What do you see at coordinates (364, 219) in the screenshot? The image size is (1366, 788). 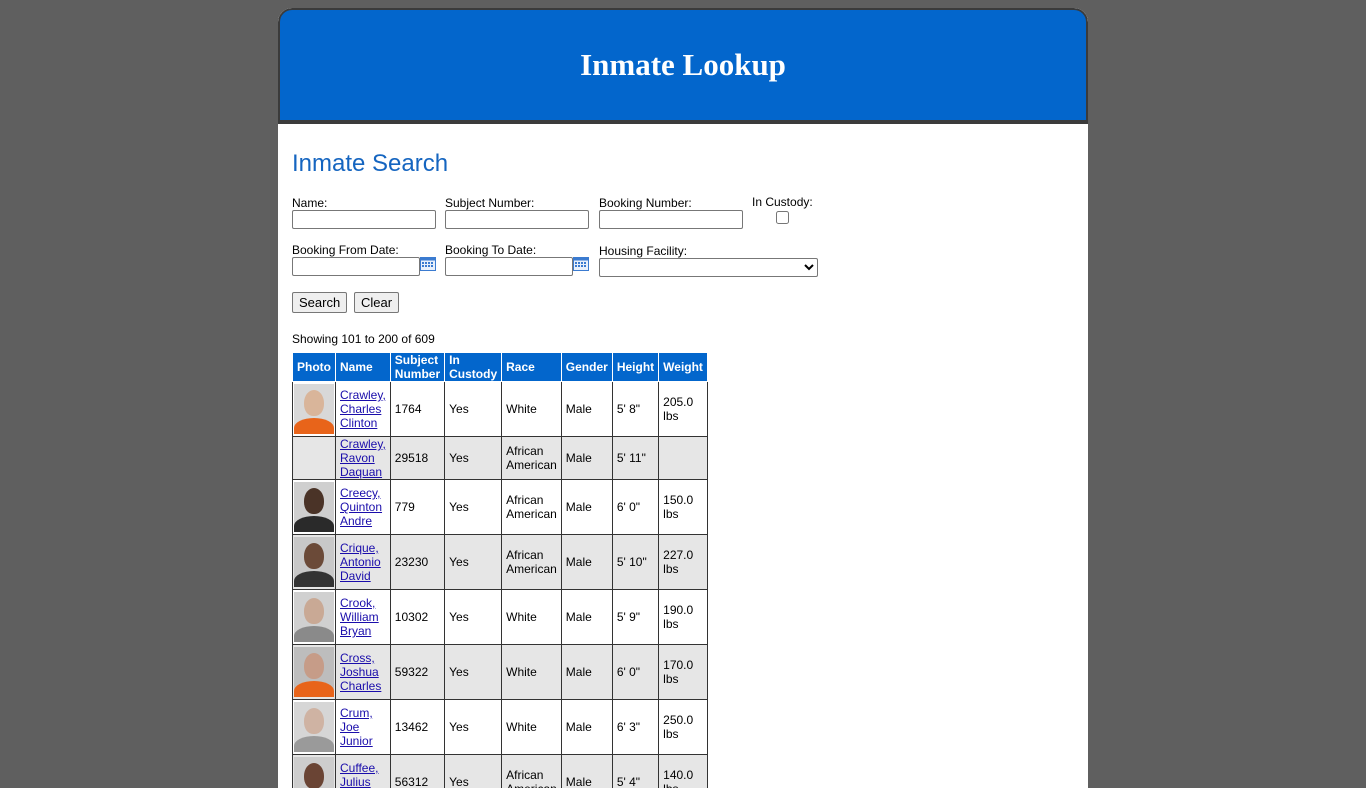 I see `name-input` at bounding box center [364, 219].